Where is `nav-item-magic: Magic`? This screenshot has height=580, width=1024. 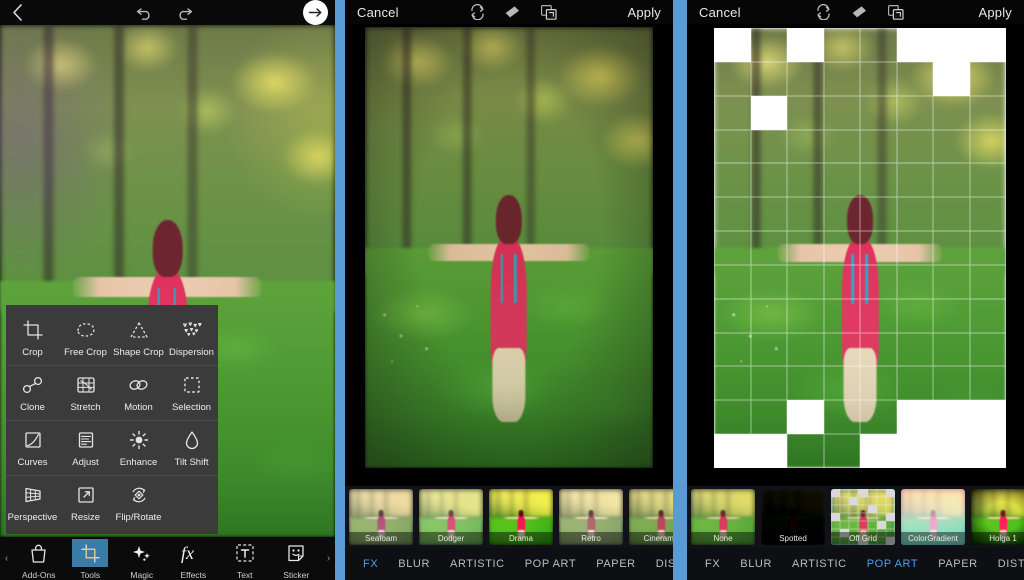 nav-item-magic: Magic is located at coordinates (142, 559).